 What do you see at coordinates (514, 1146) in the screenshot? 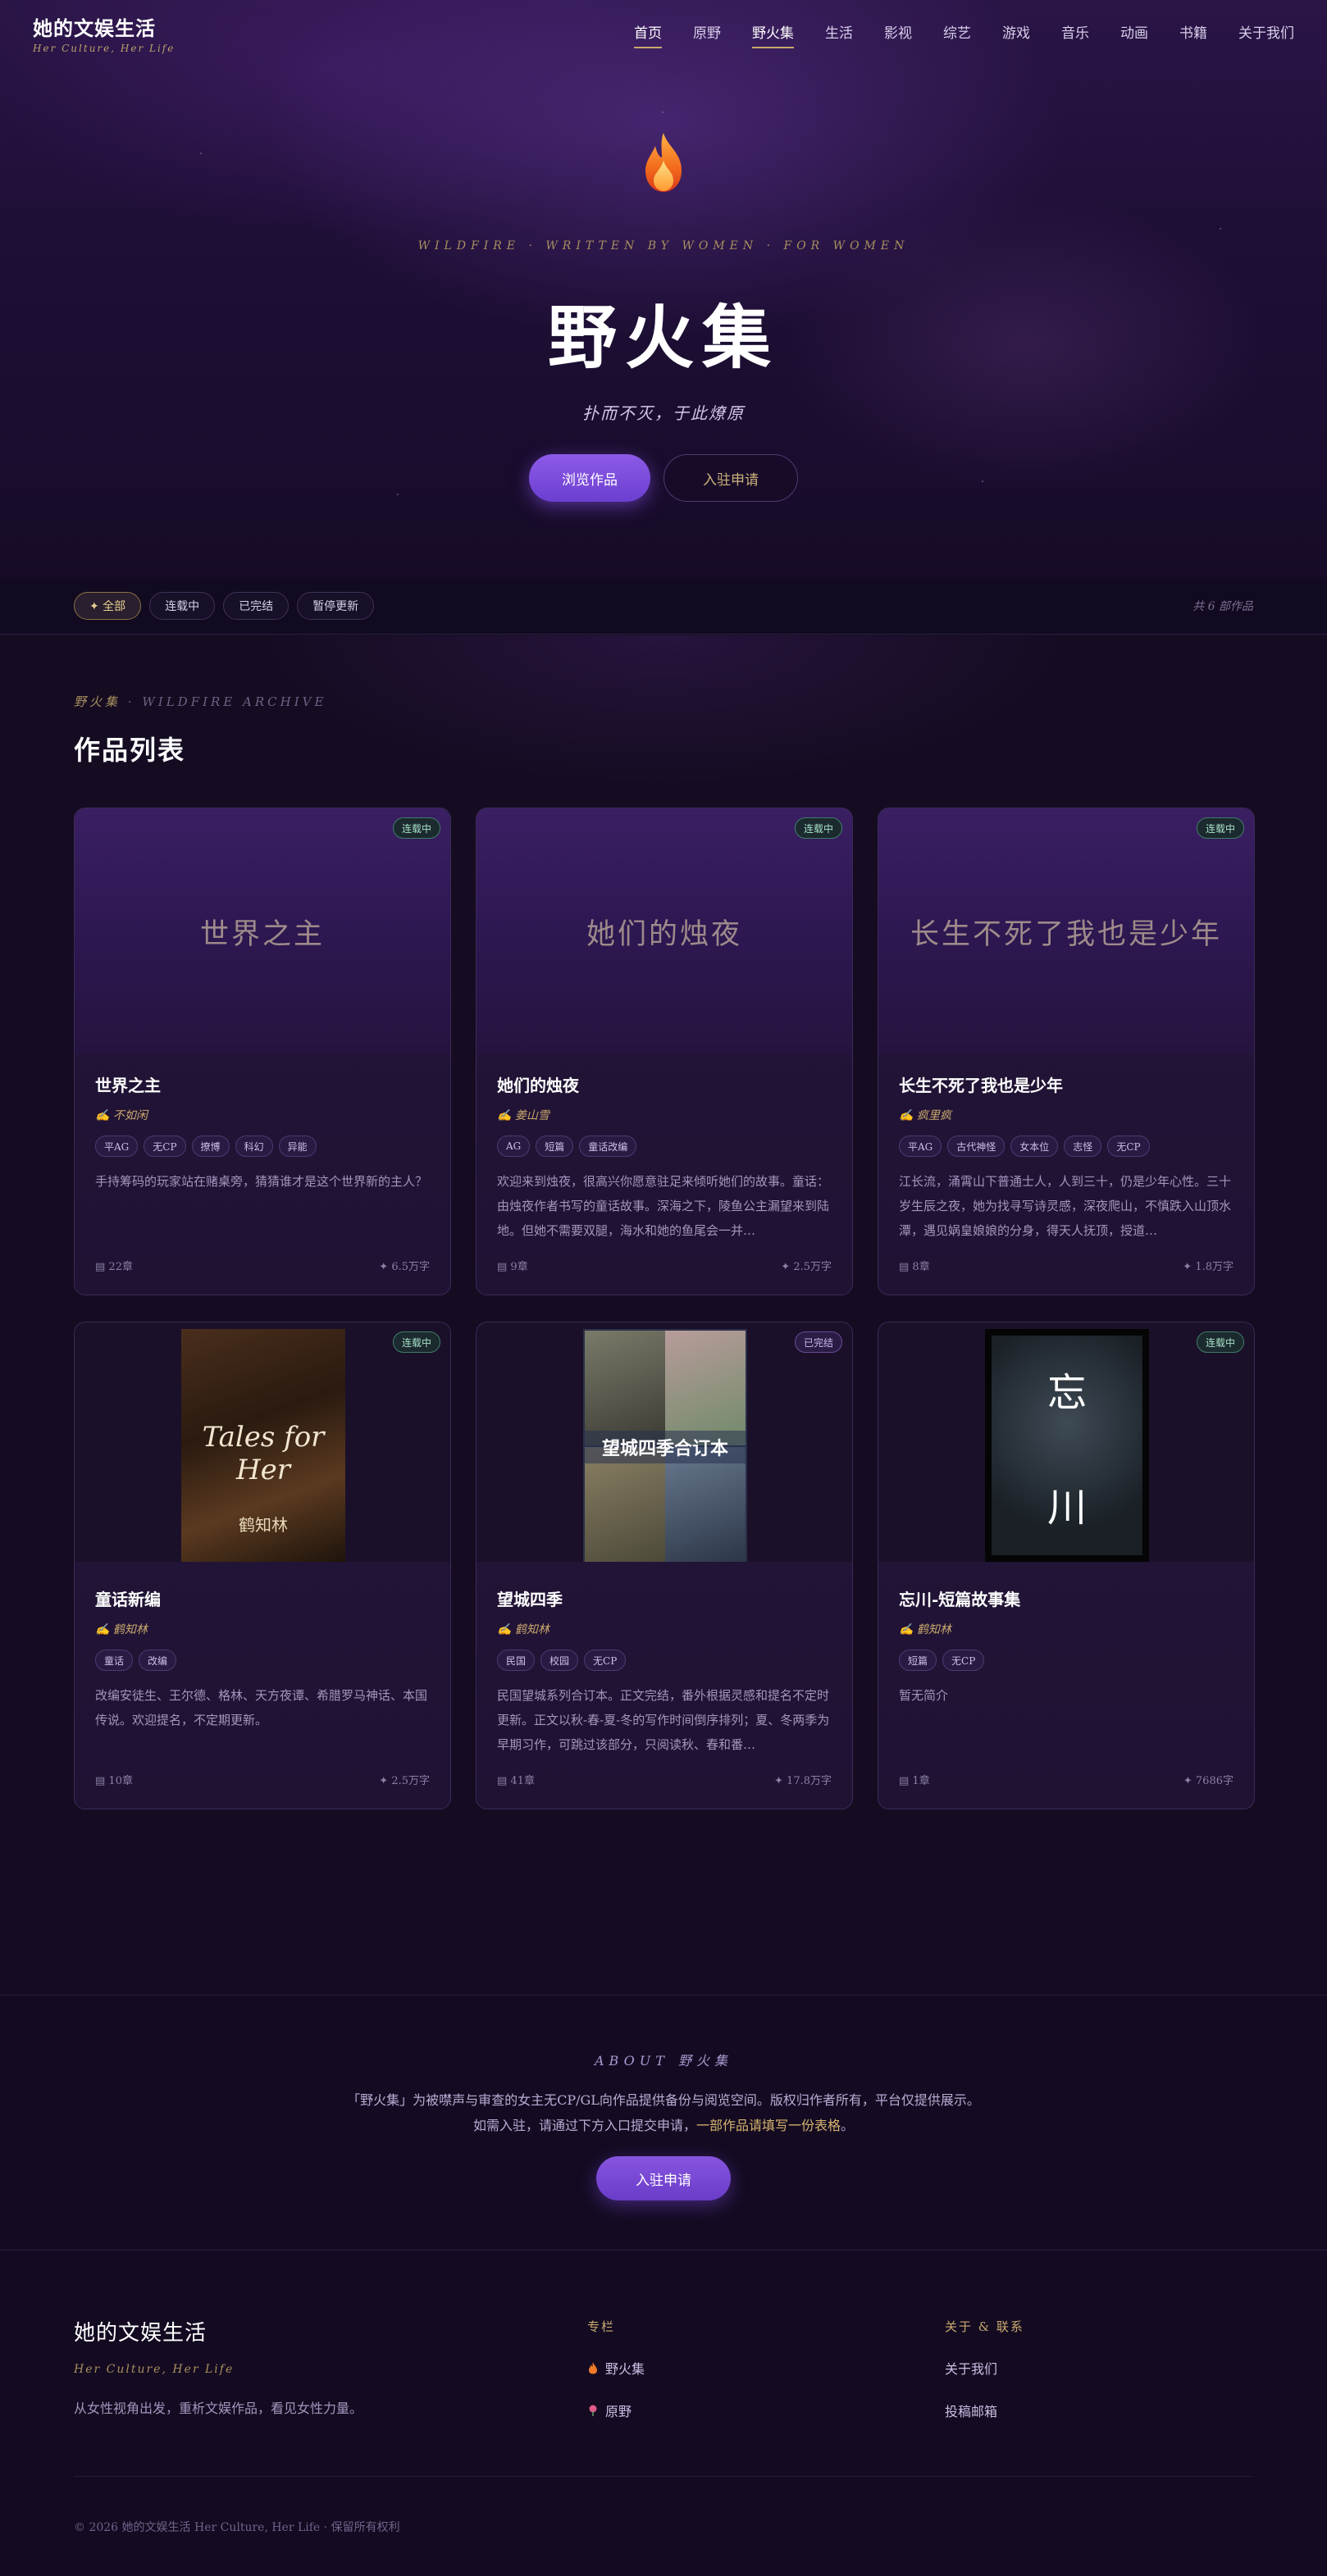
I see `tag: AG` at bounding box center [514, 1146].